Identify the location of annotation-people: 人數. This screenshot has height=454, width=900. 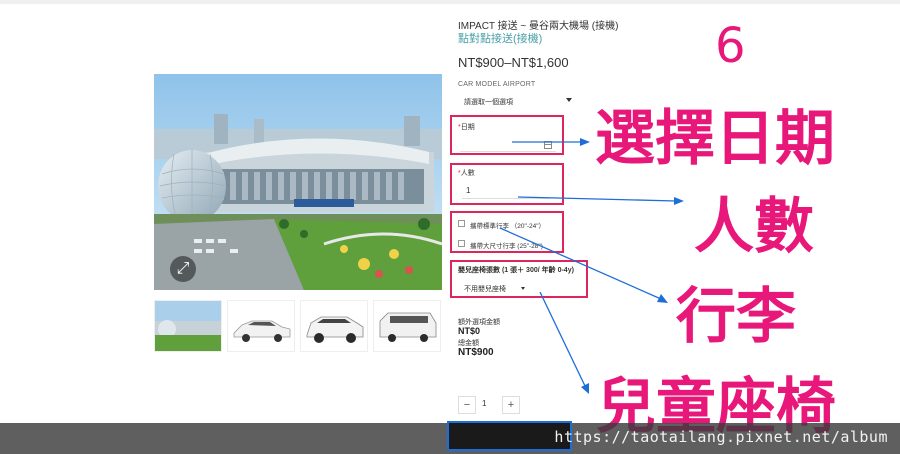
(754, 227).